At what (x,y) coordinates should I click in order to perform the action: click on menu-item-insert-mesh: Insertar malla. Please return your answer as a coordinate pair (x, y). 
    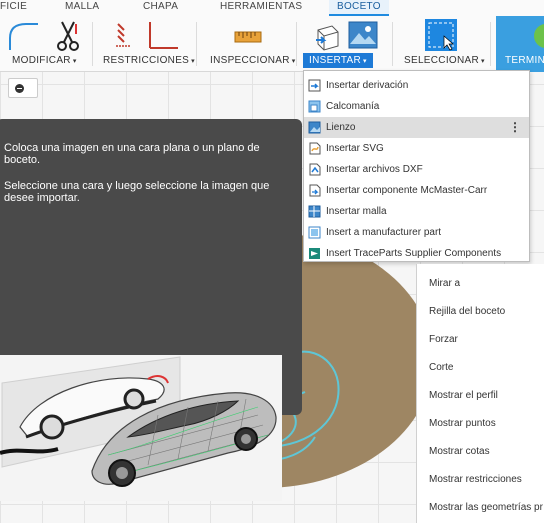
    Looking at the image, I should click on (416, 211).